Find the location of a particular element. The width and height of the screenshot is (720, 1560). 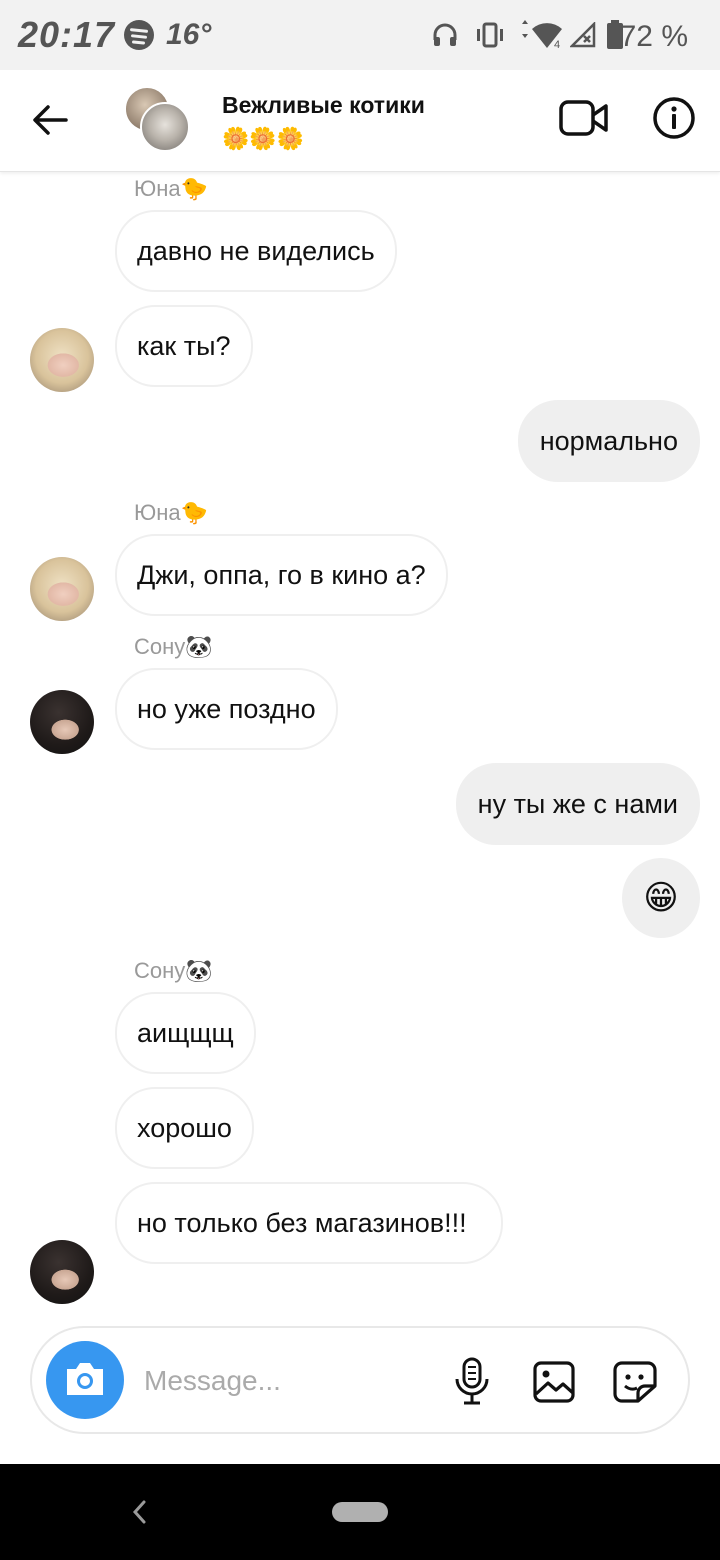

emoji-message-bubble: 😁 is located at coordinates (661, 898).